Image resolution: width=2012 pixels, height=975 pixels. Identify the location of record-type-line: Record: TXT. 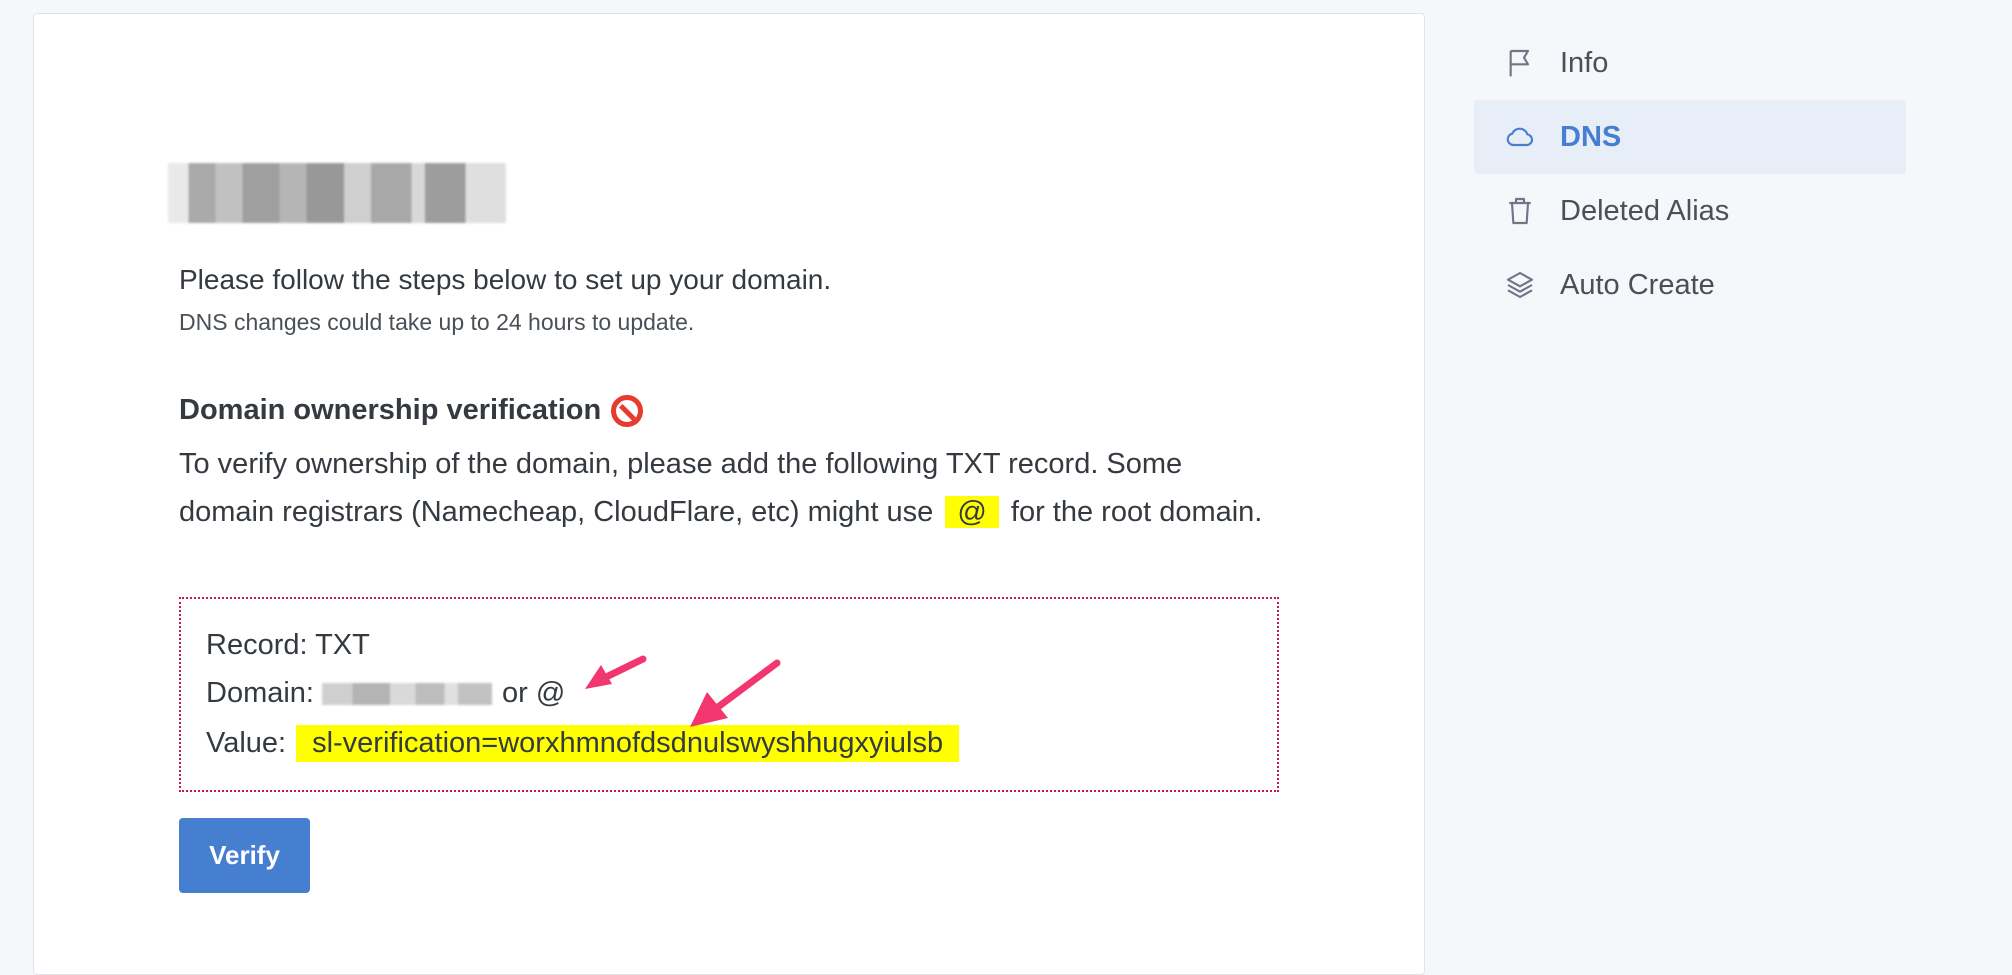
(288, 645).